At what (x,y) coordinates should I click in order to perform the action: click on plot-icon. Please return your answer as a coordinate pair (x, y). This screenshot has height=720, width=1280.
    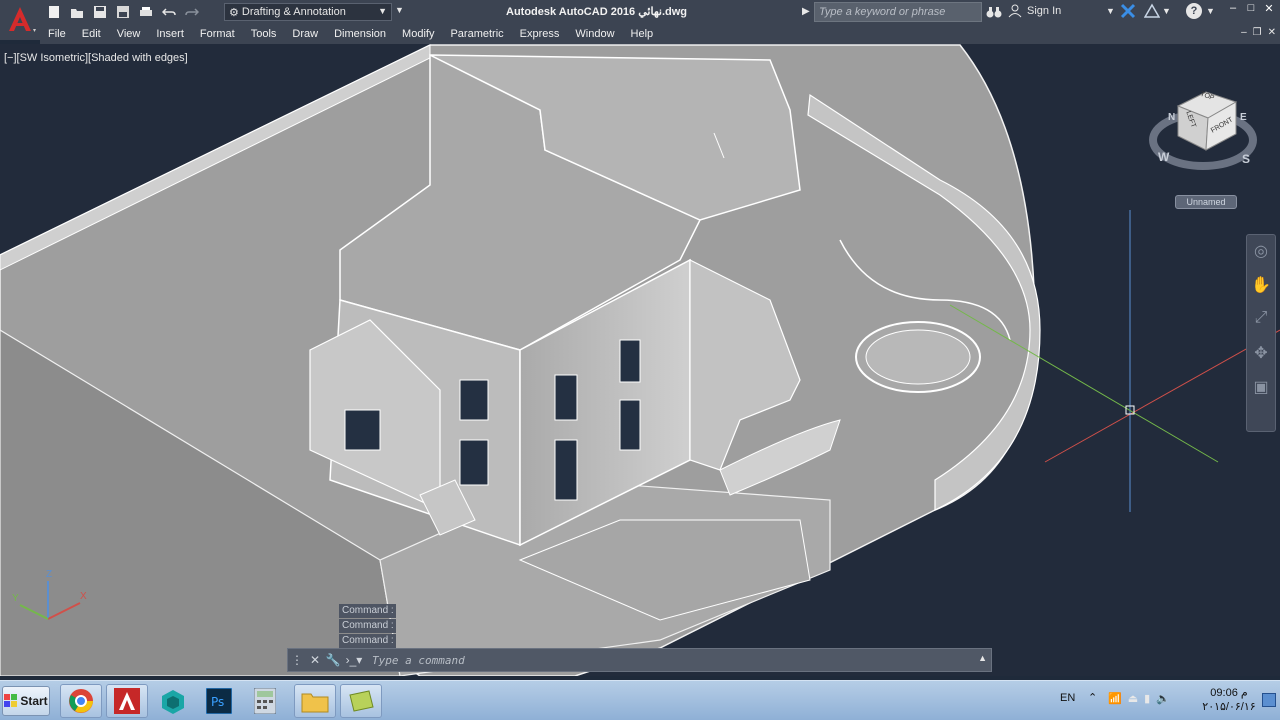
    Looking at the image, I should click on (146, 12).